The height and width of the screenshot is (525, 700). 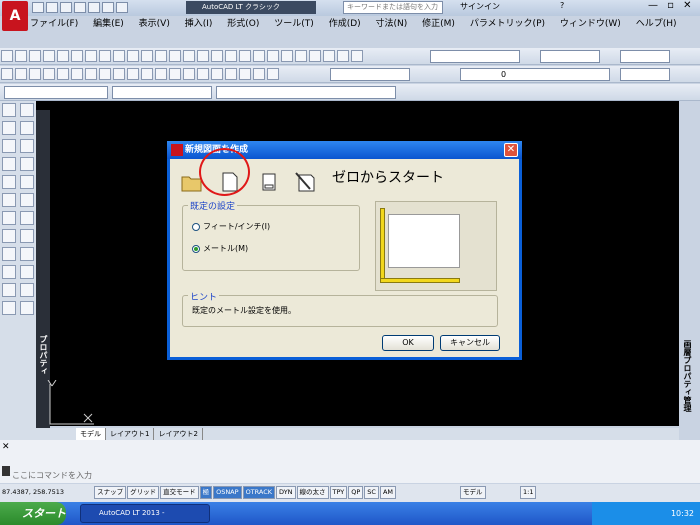 What do you see at coordinates (345, 24) in the screenshot?
I see `menu-draw: 作成(D)` at bounding box center [345, 24].